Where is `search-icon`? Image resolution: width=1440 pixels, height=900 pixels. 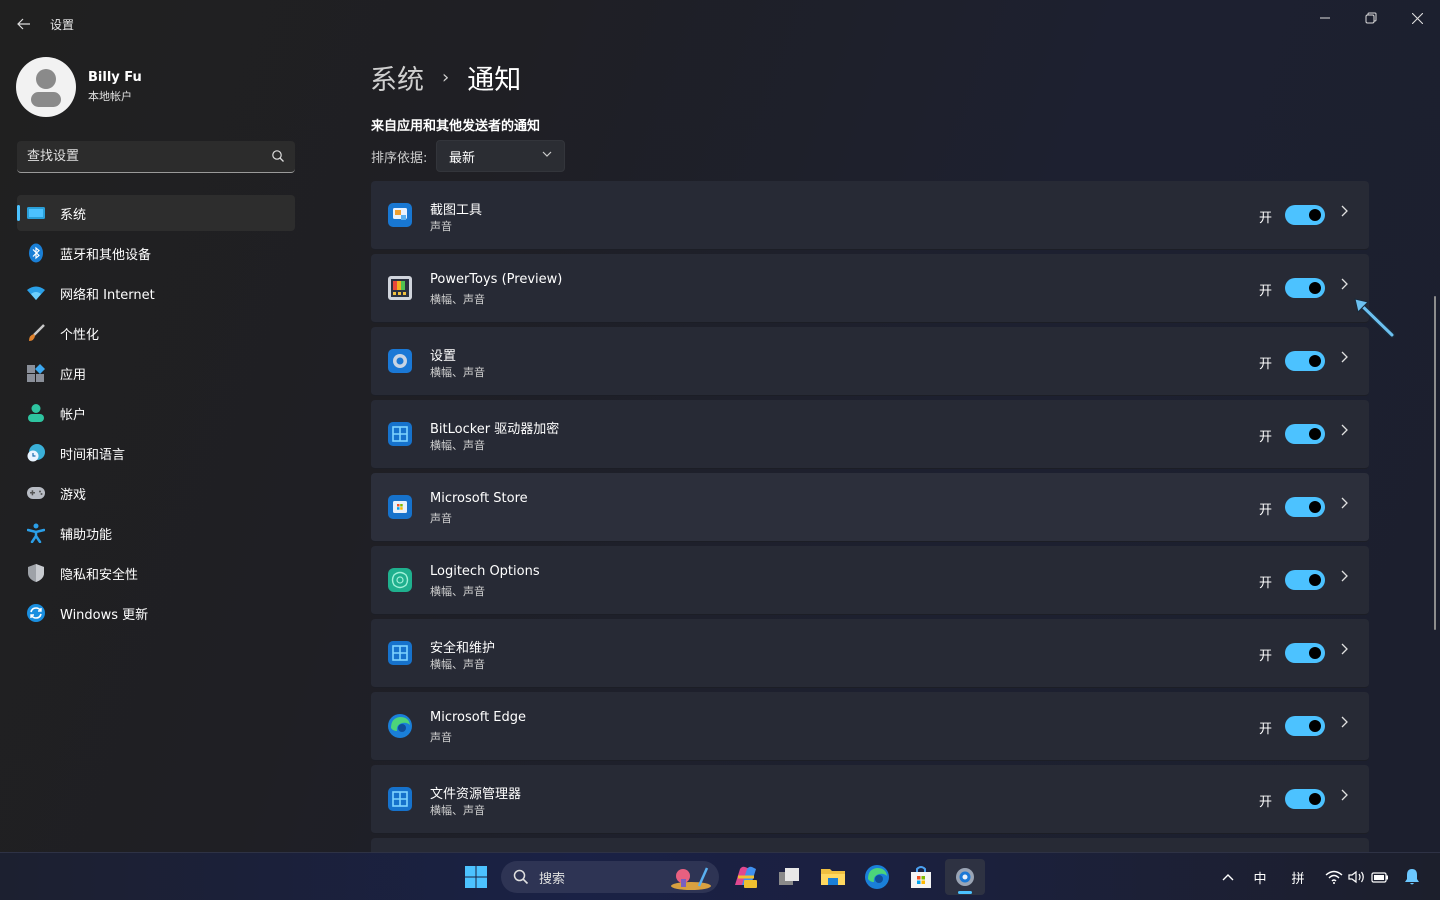 search-icon is located at coordinates (278, 156).